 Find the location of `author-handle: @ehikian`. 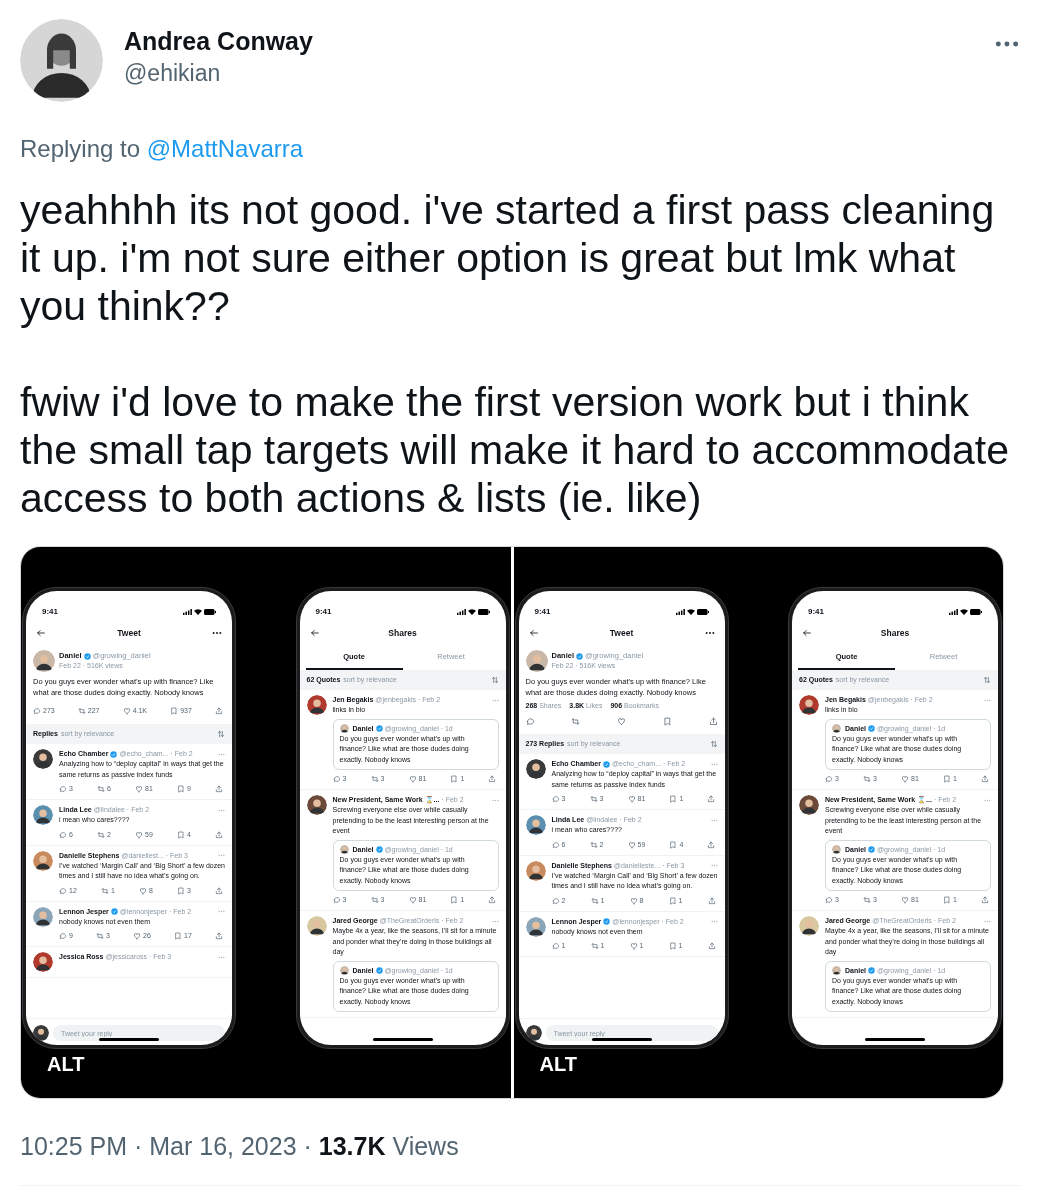

author-handle: @ehikian is located at coordinates (218, 73).